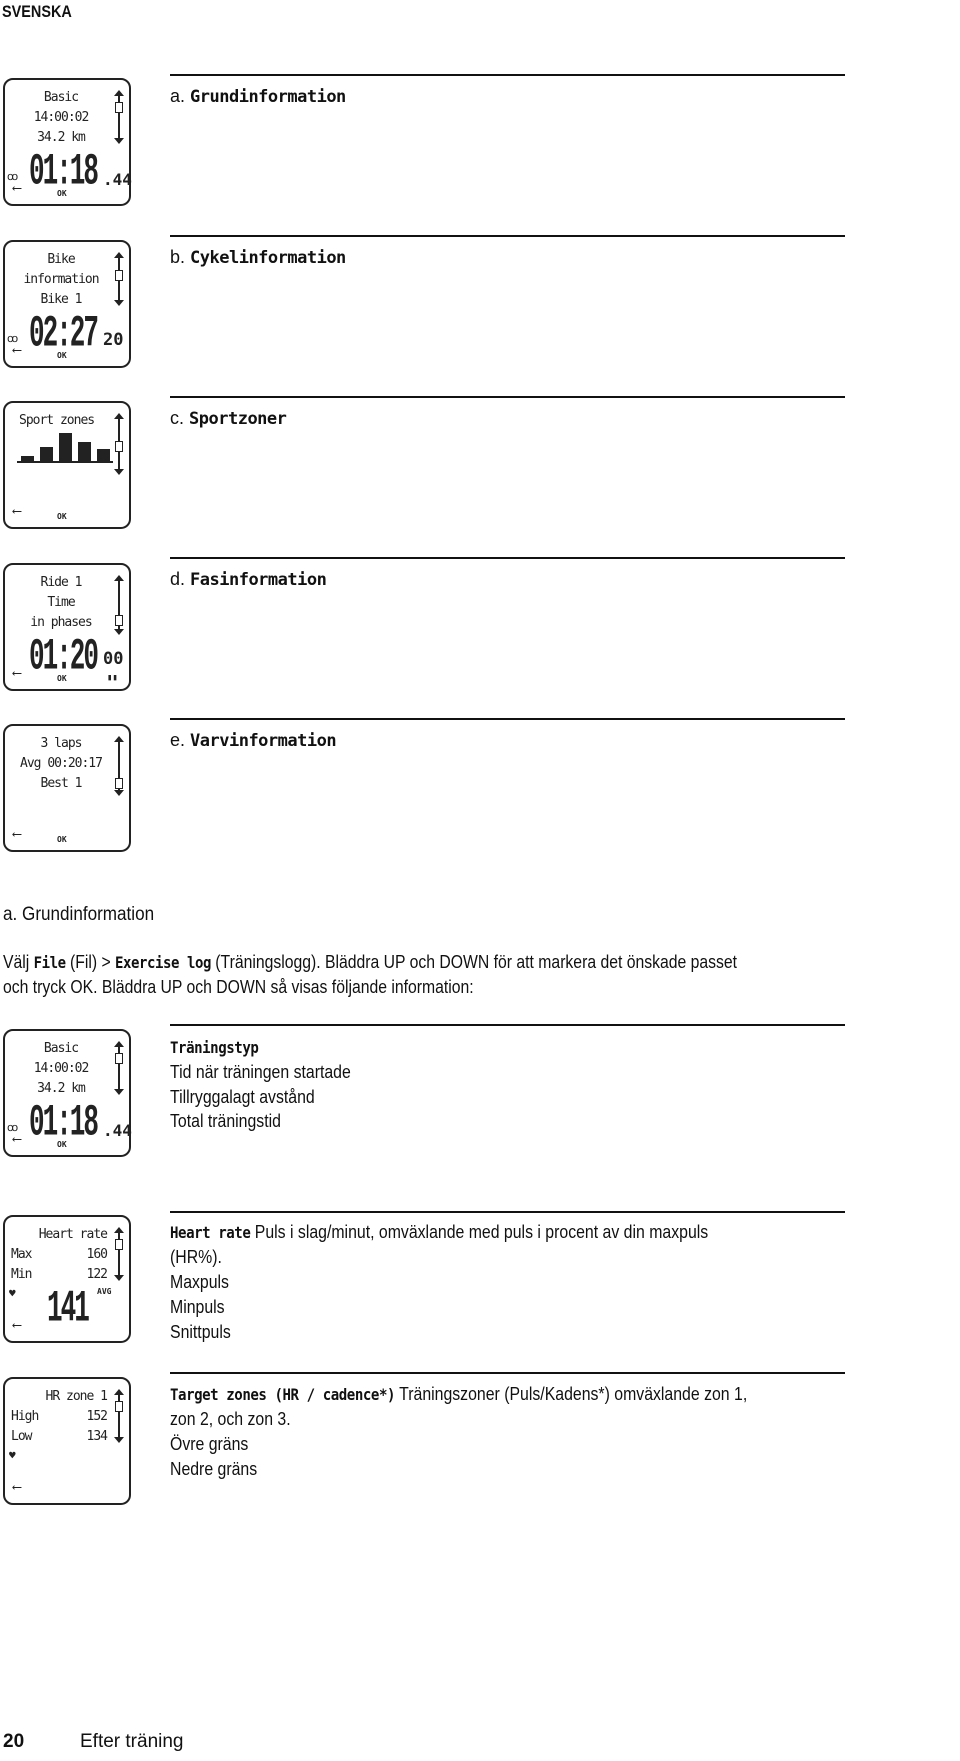 The height and width of the screenshot is (1761, 960). What do you see at coordinates (97, 1416) in the screenshot?
I see `screen-value: 152` at bounding box center [97, 1416].